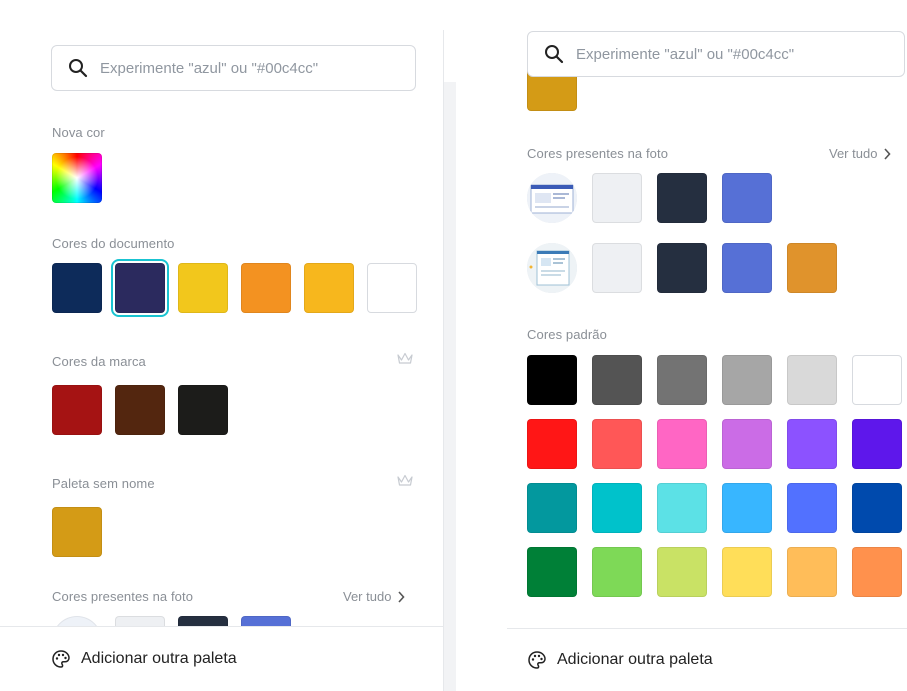 This screenshot has width=907, height=691. I want to click on document-colors-label: Cores do documento, so click(113, 243).